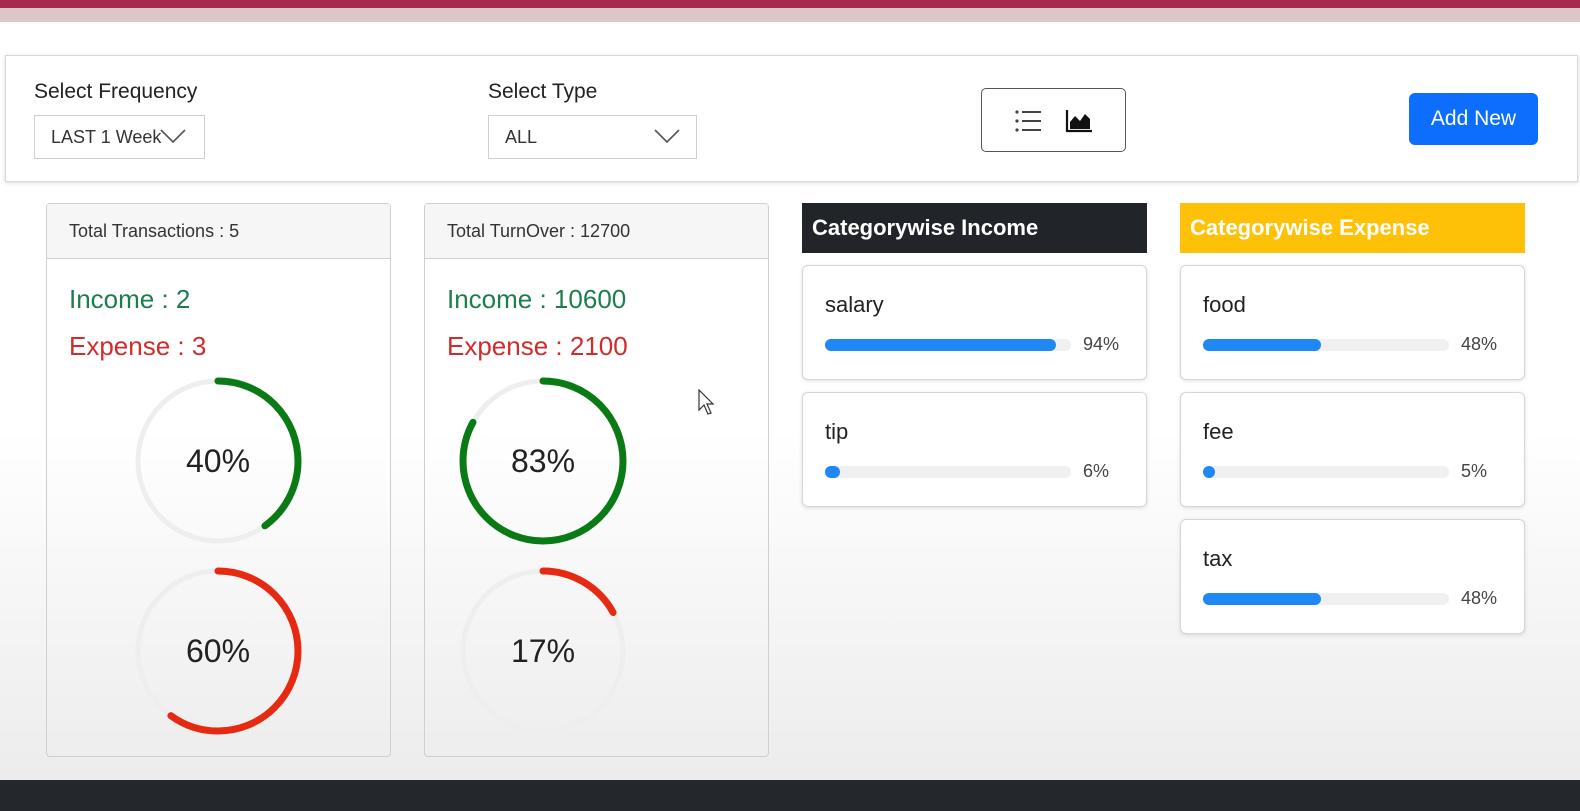 Image resolution: width=1580 pixels, height=811 pixels. I want to click on transactions-expense-percent: 60%, so click(218, 651).